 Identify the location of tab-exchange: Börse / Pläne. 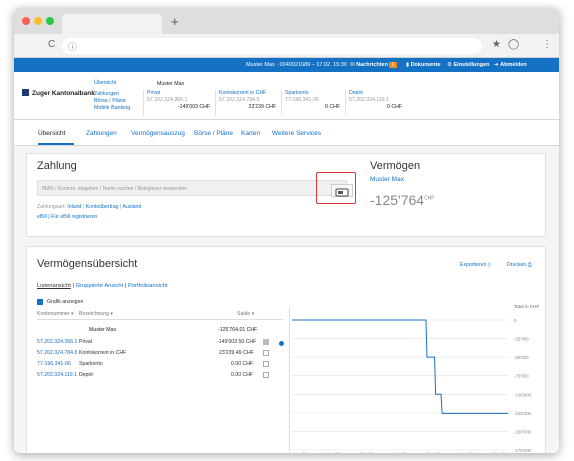
(213, 133).